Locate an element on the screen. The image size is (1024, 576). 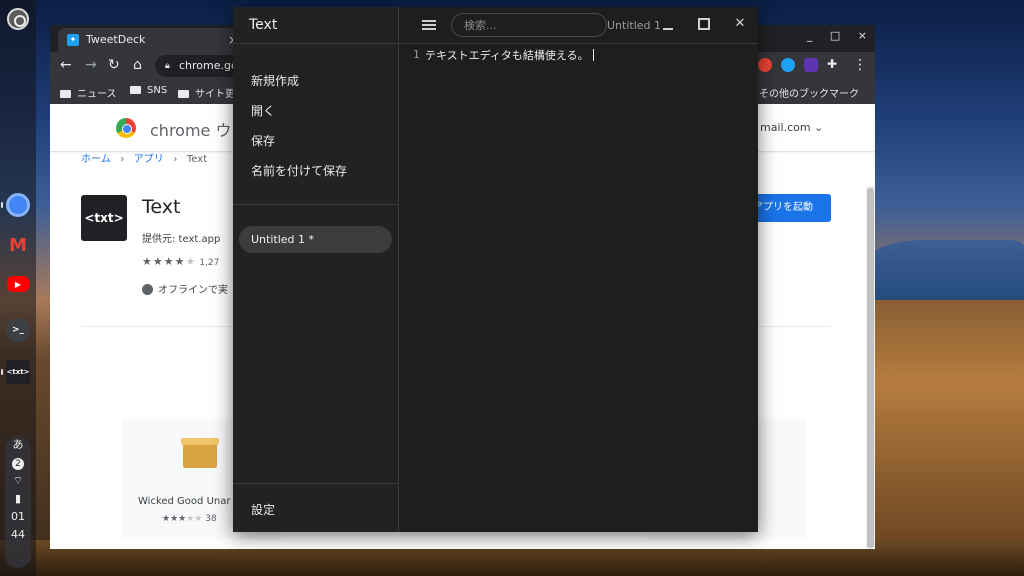
lock-icon: 🔒︎ is located at coordinates (167, 66).